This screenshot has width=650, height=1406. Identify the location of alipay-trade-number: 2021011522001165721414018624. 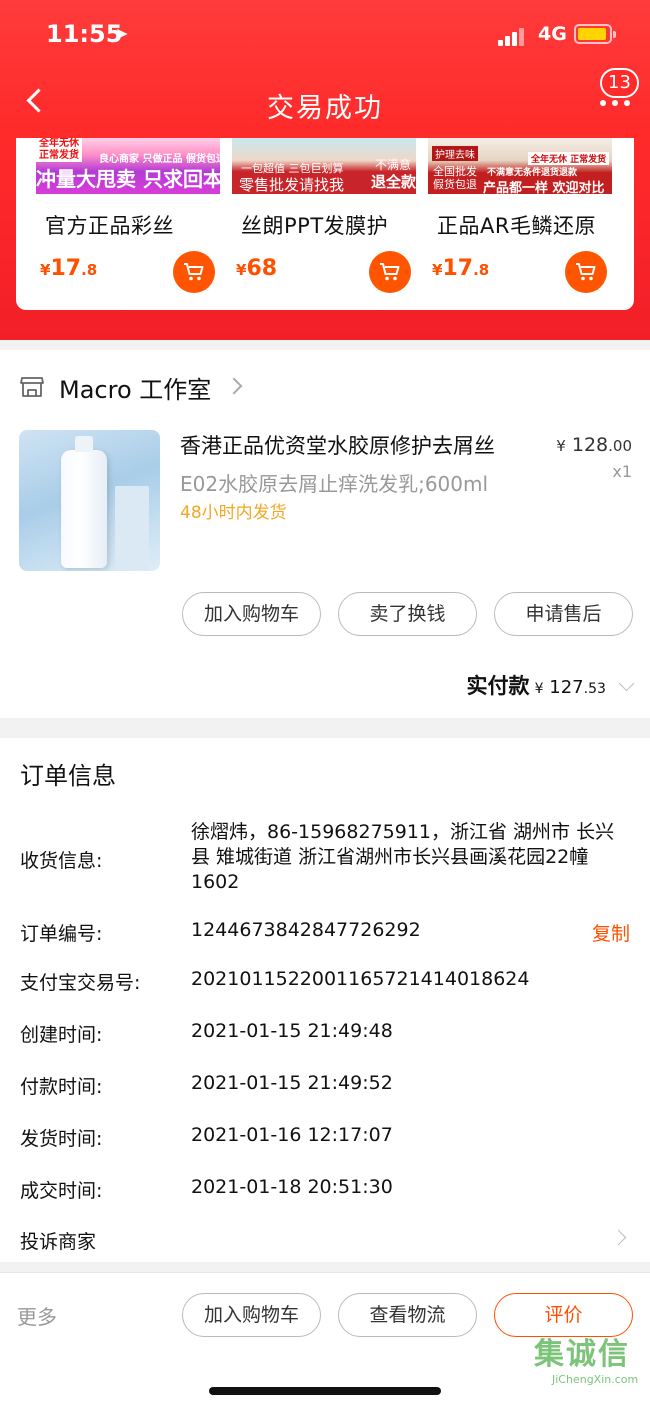
(360, 979).